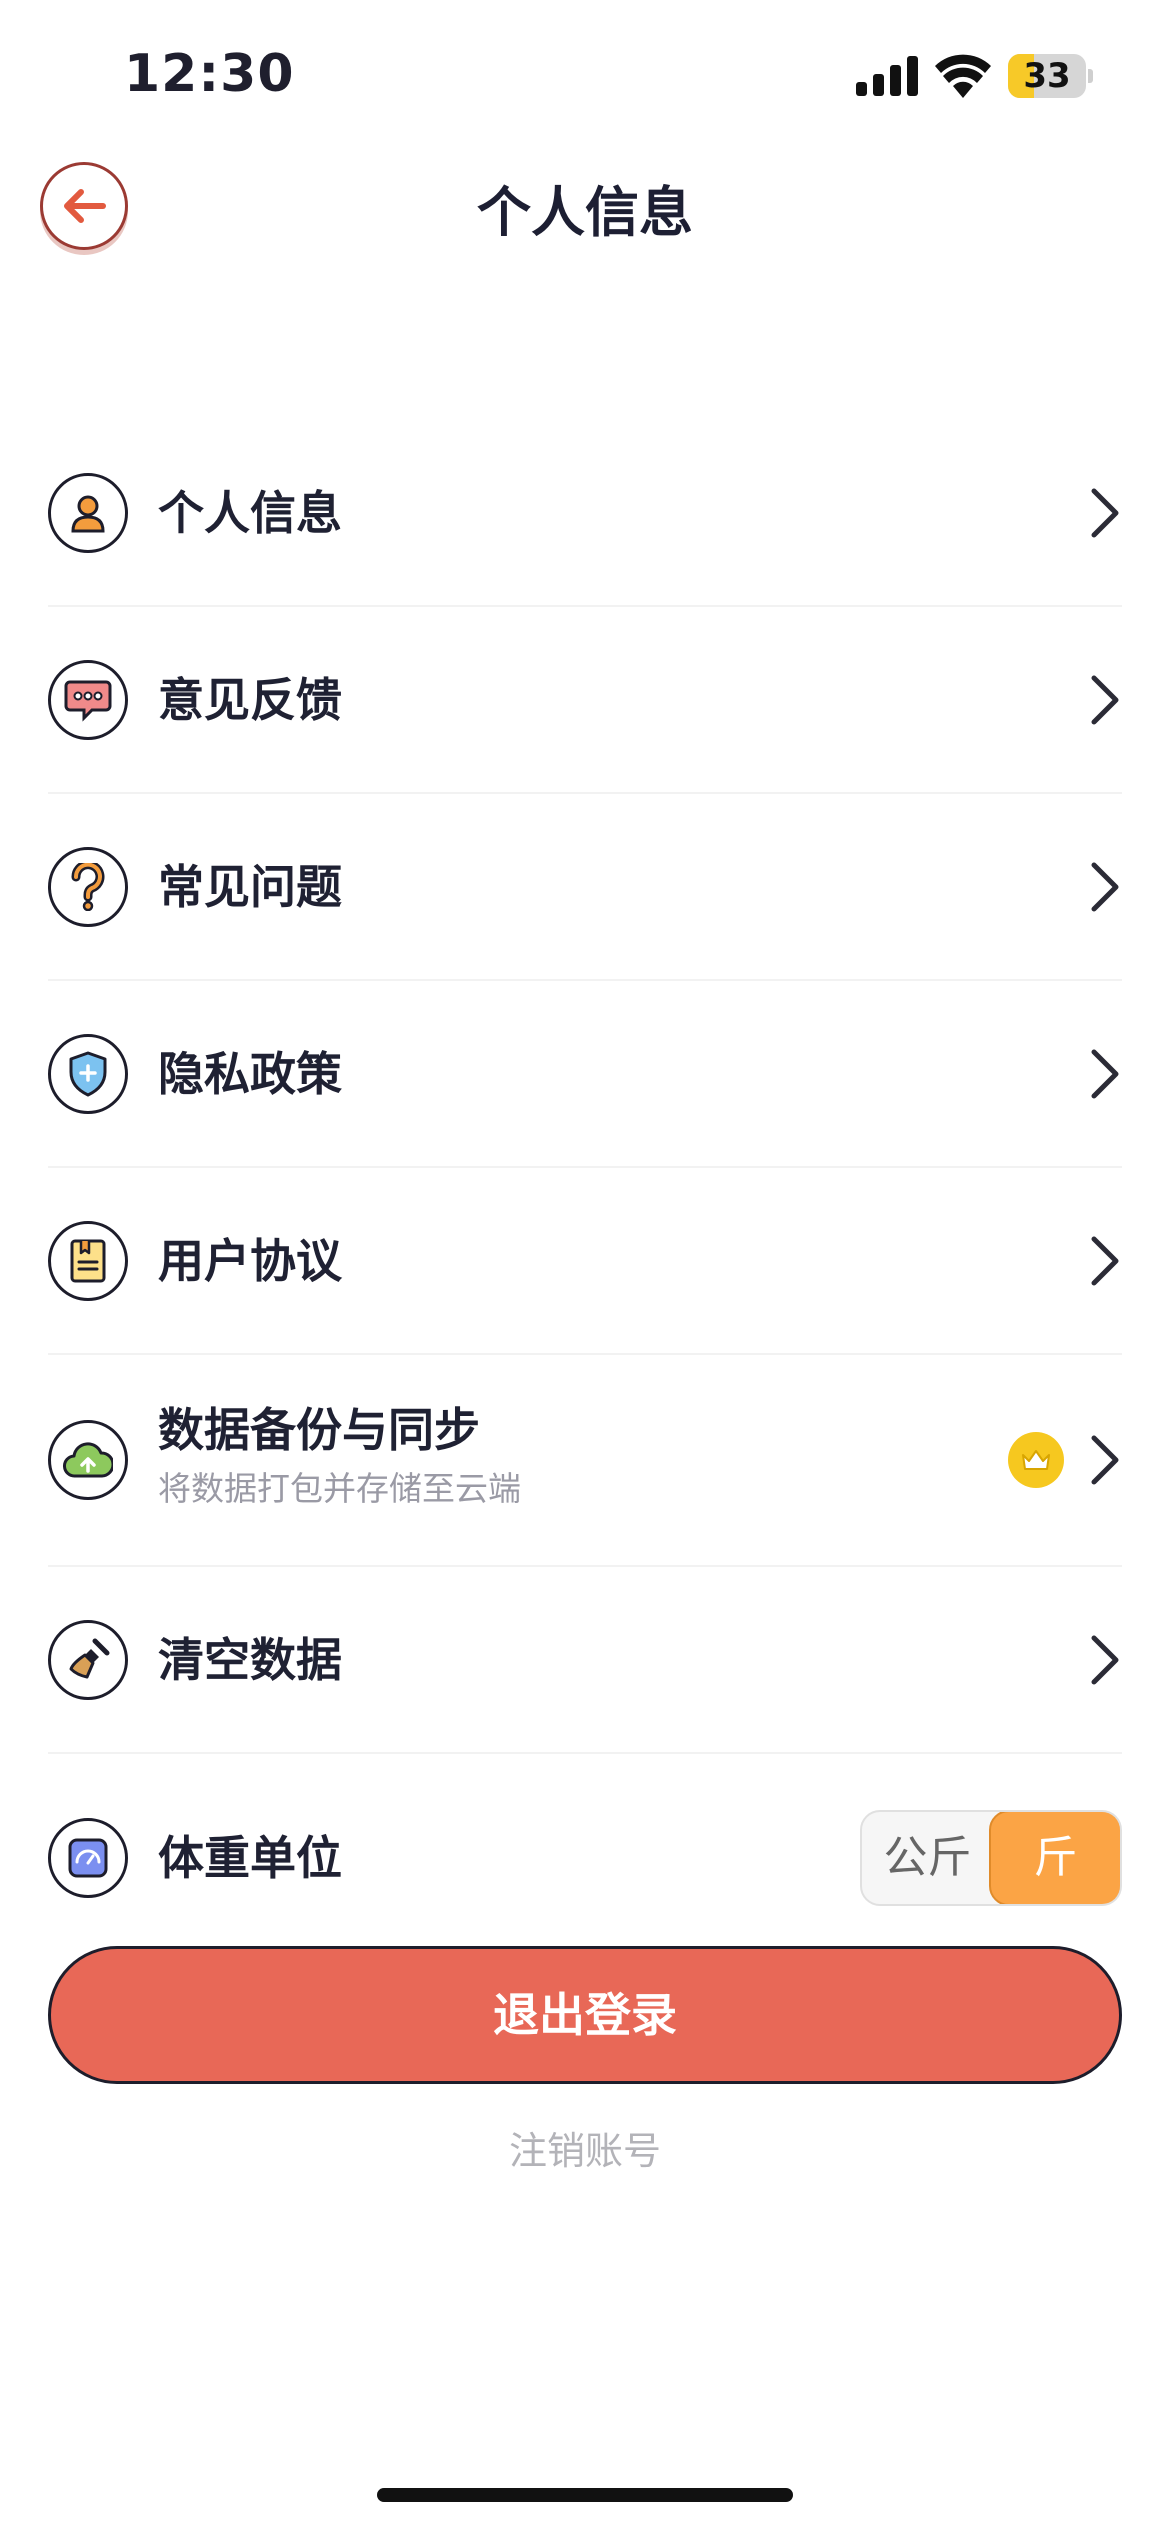  What do you see at coordinates (585, 513) in the screenshot?
I see `menu-item-personal-info: 个人信息` at bounding box center [585, 513].